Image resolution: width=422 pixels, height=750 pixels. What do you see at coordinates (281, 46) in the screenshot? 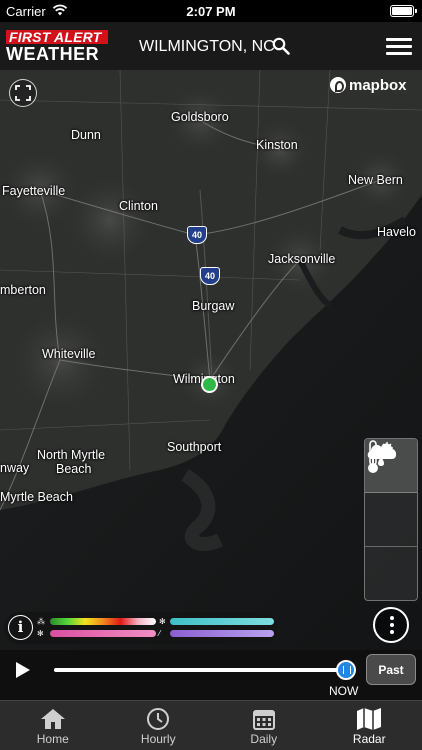
I see `search-icon` at bounding box center [281, 46].